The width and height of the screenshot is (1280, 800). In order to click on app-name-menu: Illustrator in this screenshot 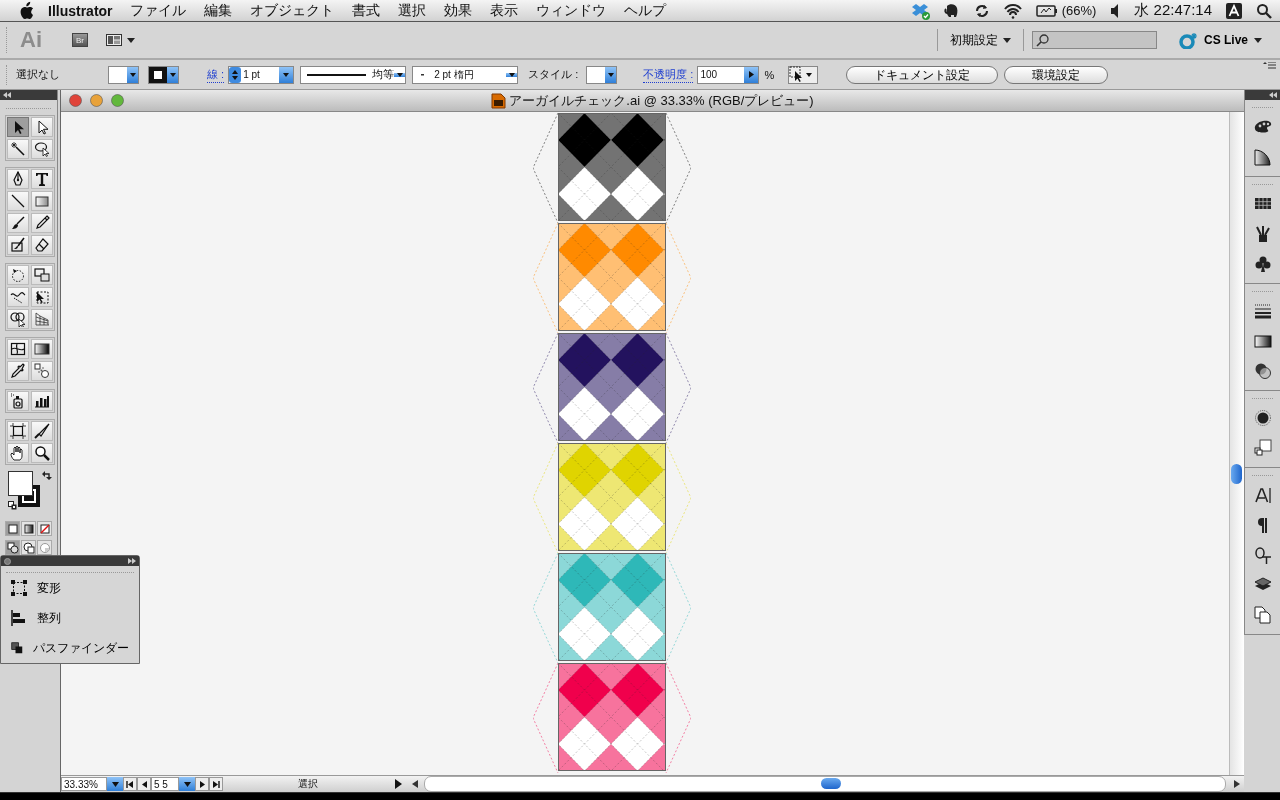, I will do `click(80, 10)`.